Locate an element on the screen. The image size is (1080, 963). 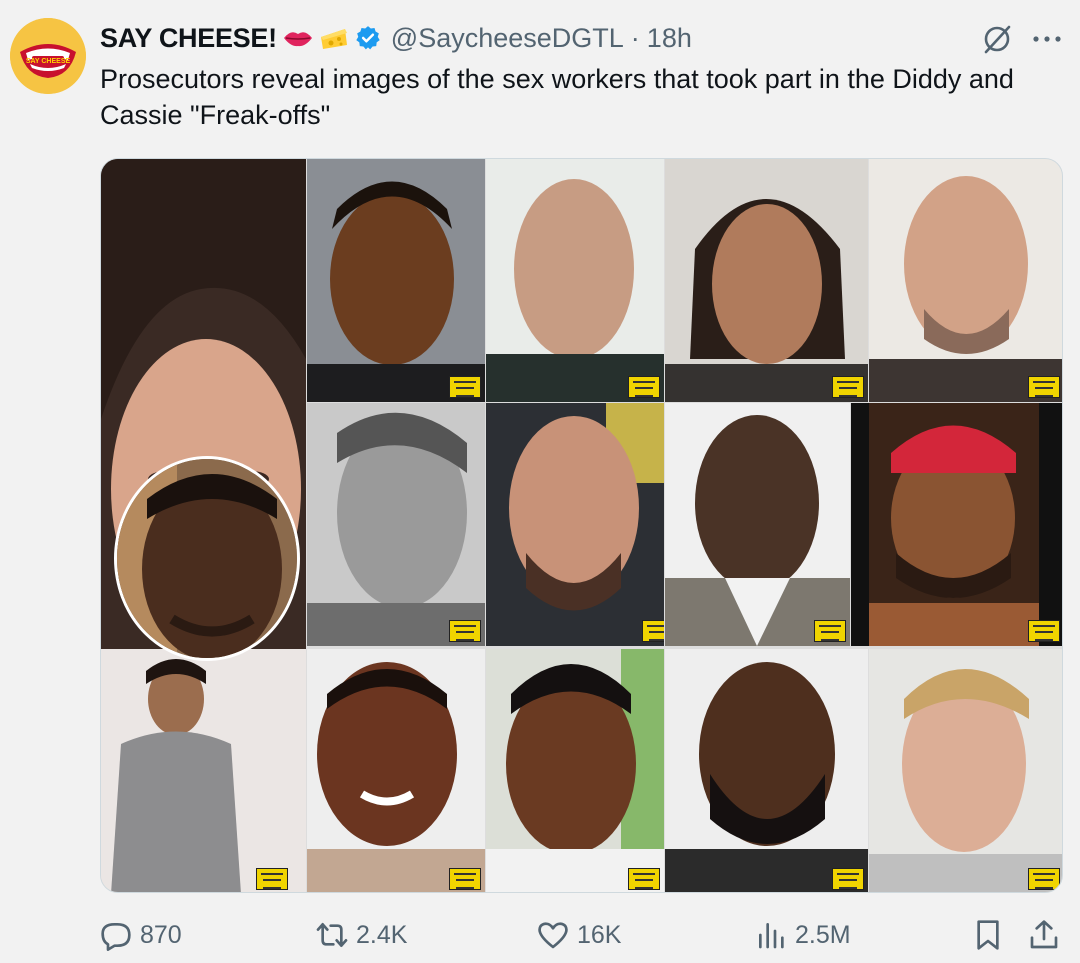
grok-icon is located at coordinates (997, 39).